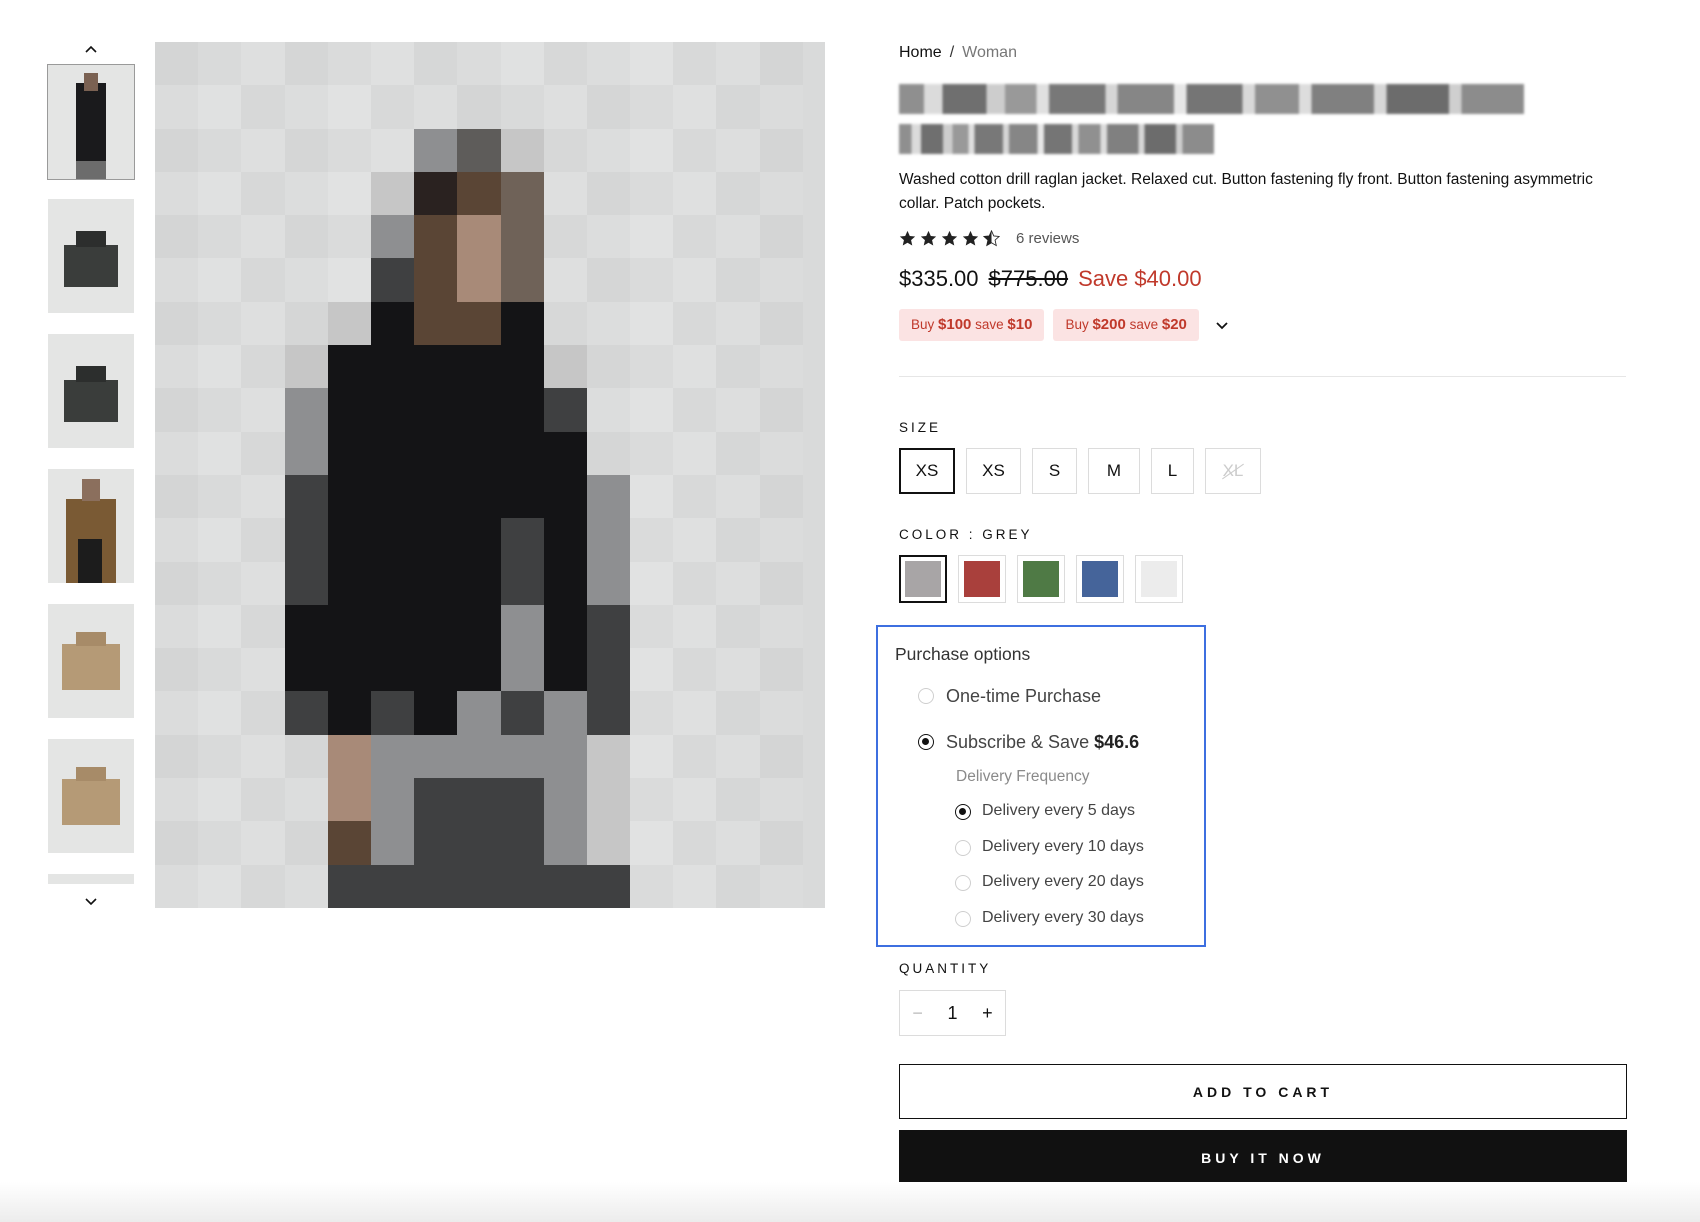 The height and width of the screenshot is (1222, 1700). I want to click on color-swatch-green, so click(1041, 579).